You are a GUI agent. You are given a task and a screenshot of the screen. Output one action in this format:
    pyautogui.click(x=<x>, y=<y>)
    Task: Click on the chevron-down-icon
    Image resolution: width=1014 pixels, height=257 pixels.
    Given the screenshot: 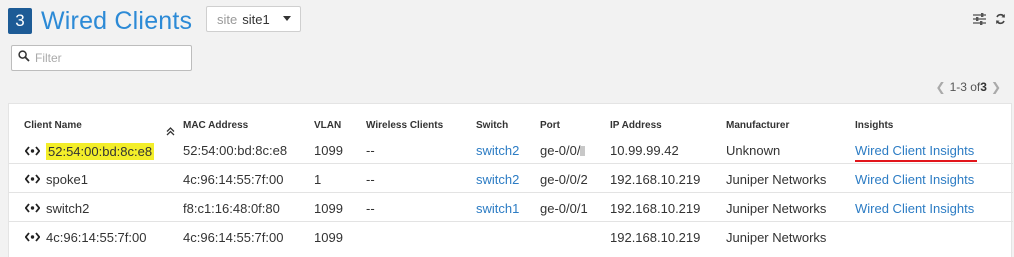 What is the action you would take?
    pyautogui.click(x=287, y=18)
    